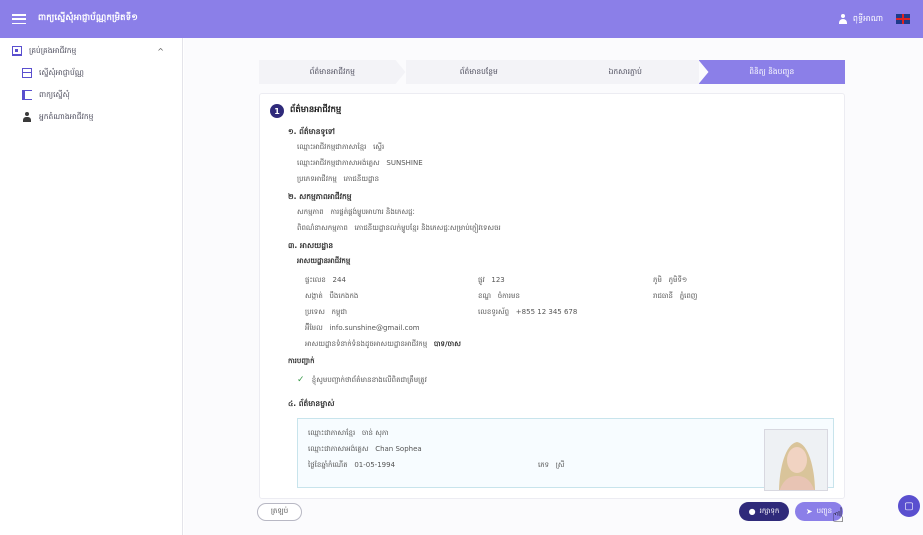 The image size is (923, 535). Describe the element at coordinates (752, 511) in the screenshot. I see `save-icon: ●` at that location.